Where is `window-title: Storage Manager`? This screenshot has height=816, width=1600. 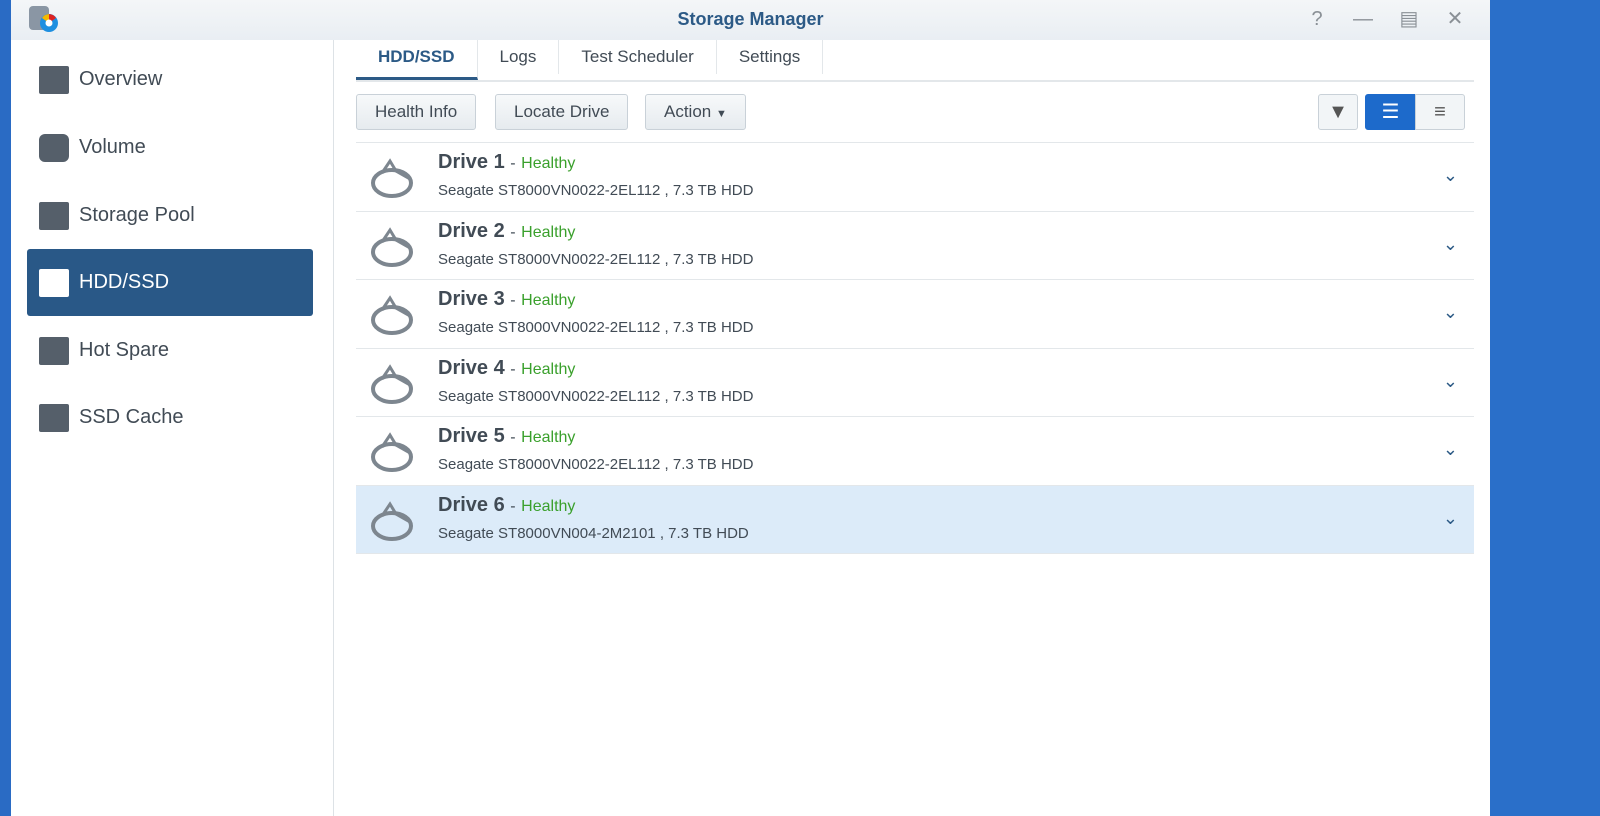
window-title: Storage Manager is located at coordinates (750, 19).